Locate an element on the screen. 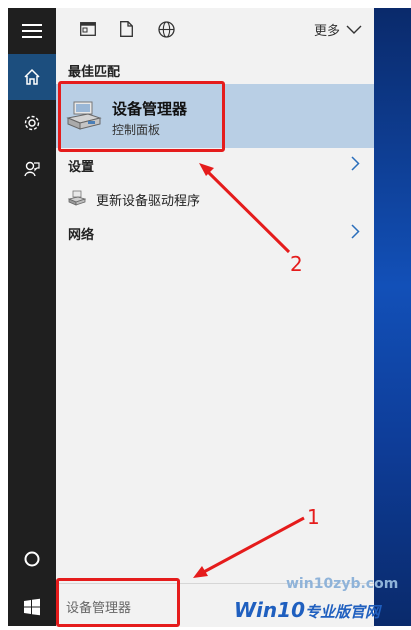 This screenshot has height=630, width=411. annotation-label-2: 2 is located at coordinates (296, 264).